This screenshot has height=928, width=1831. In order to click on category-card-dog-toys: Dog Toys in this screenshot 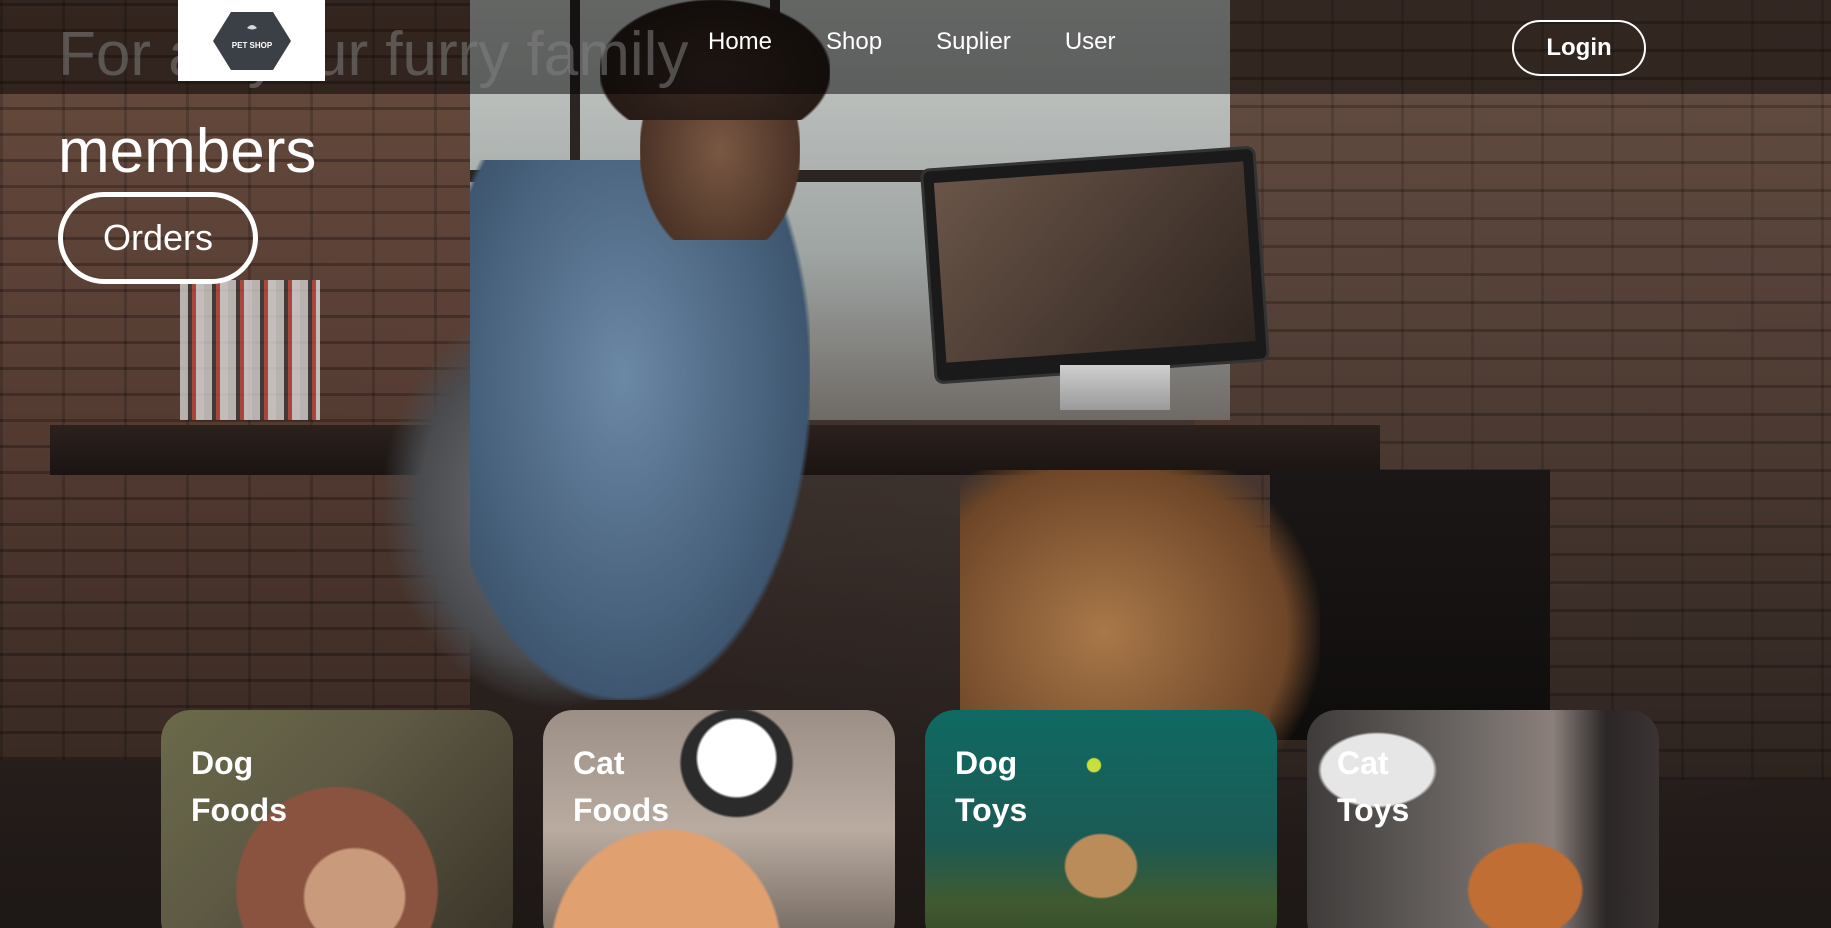, I will do `click(1101, 819)`.